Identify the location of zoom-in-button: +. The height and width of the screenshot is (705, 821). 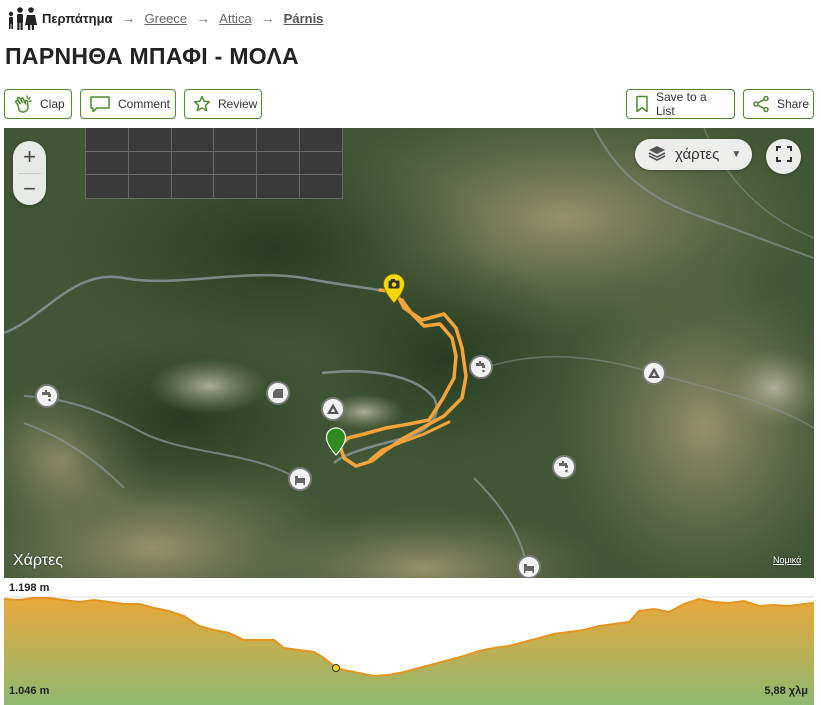
(29, 157).